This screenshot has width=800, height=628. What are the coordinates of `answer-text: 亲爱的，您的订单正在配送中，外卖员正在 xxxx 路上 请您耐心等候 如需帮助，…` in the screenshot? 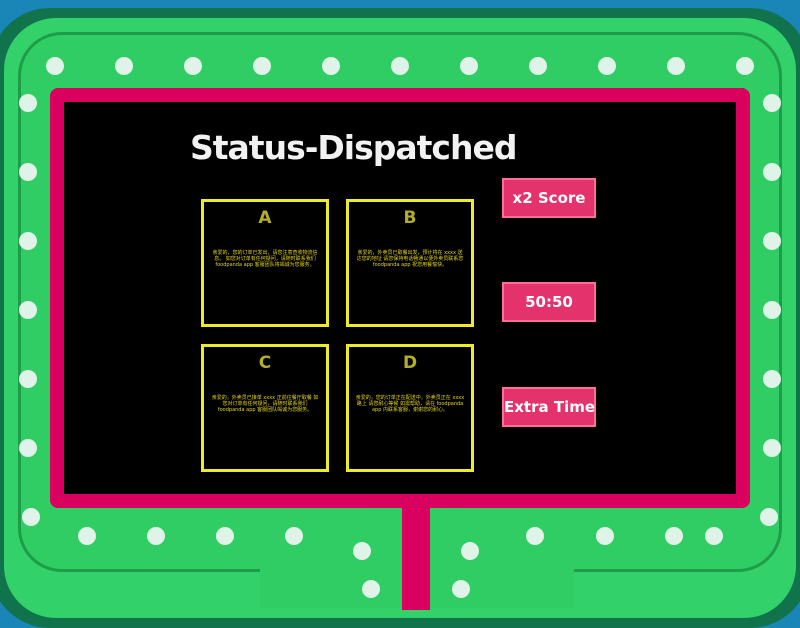 It's located at (410, 404).